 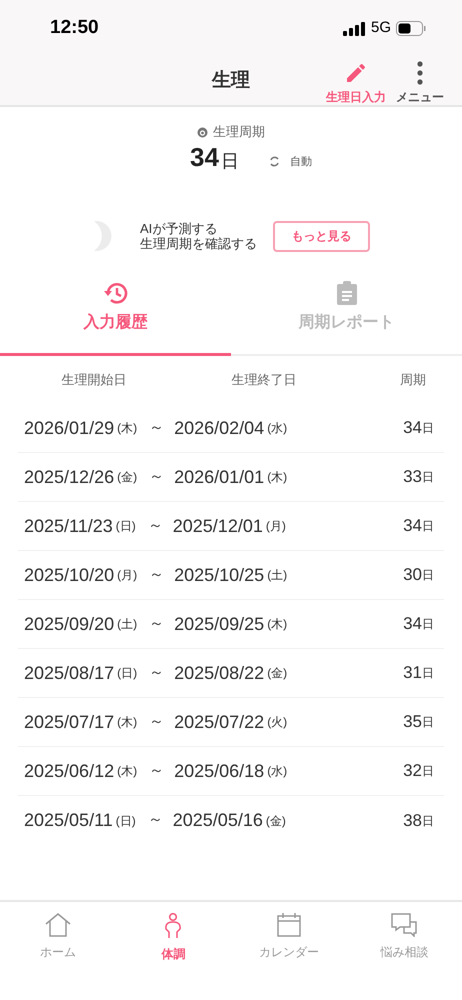 I want to click on cycle-value: 34, so click(x=204, y=157).